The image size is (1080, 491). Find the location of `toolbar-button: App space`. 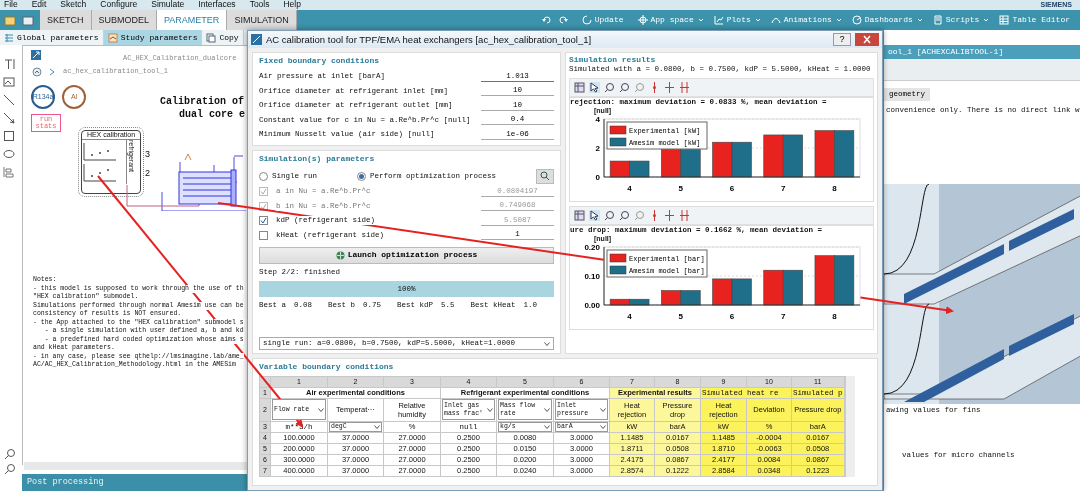

toolbar-button: App space is located at coordinates (665, 20).